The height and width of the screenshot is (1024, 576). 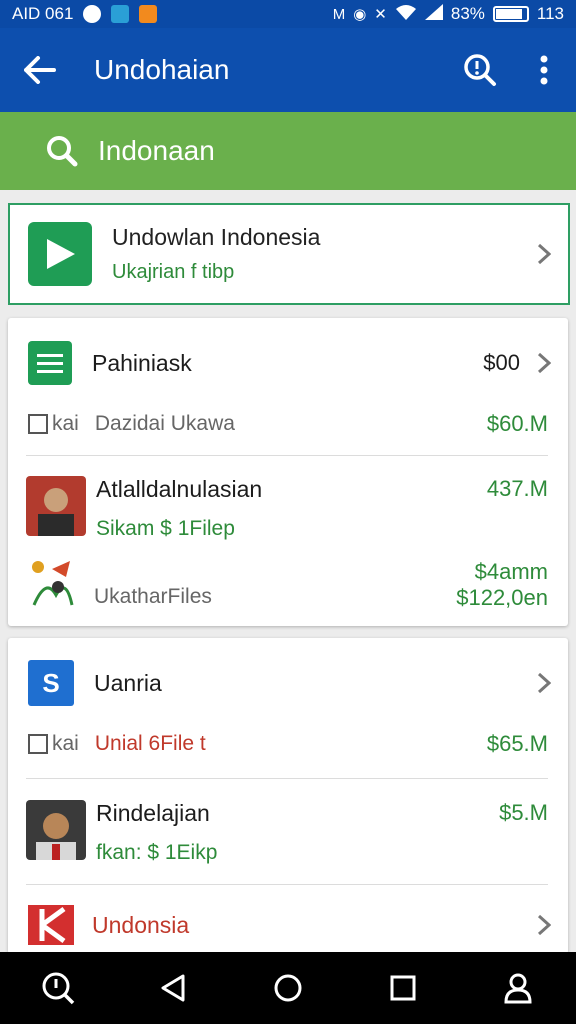 What do you see at coordinates (502, 597) in the screenshot?
I see `item-amount-secondary: $122,0en` at bounding box center [502, 597].